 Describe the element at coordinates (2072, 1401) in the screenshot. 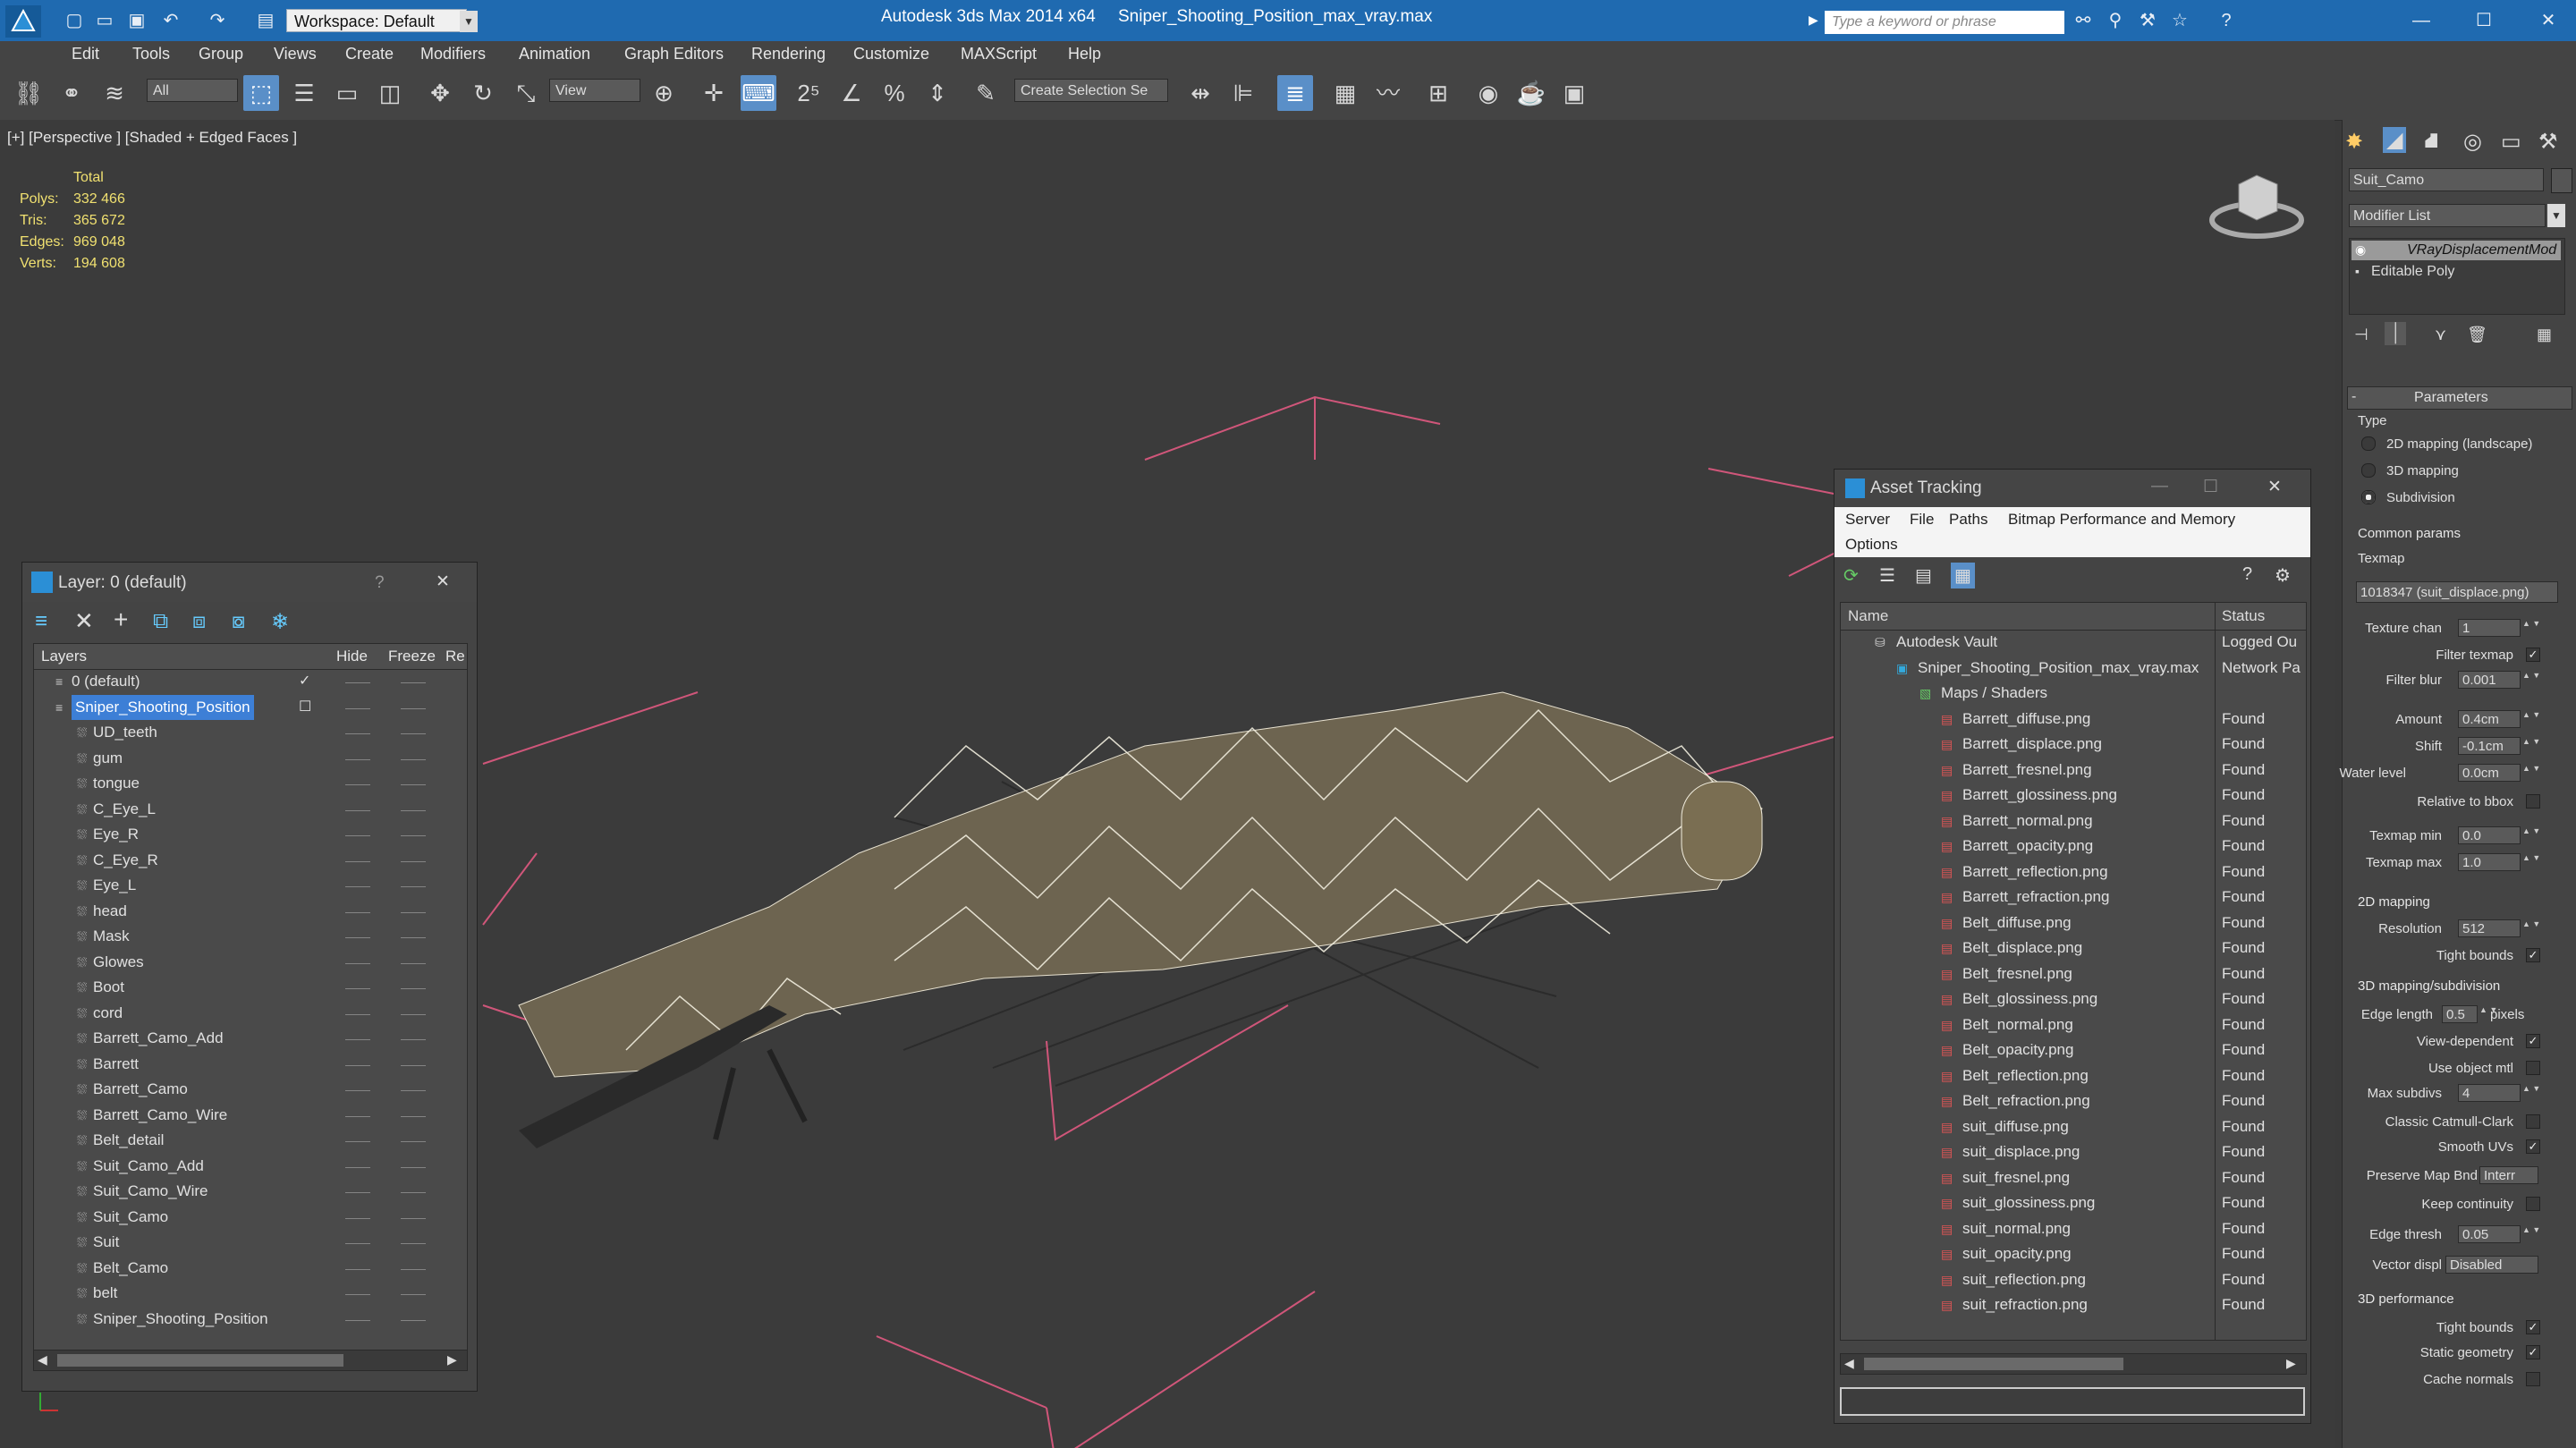

I see `asset-path-field` at that location.